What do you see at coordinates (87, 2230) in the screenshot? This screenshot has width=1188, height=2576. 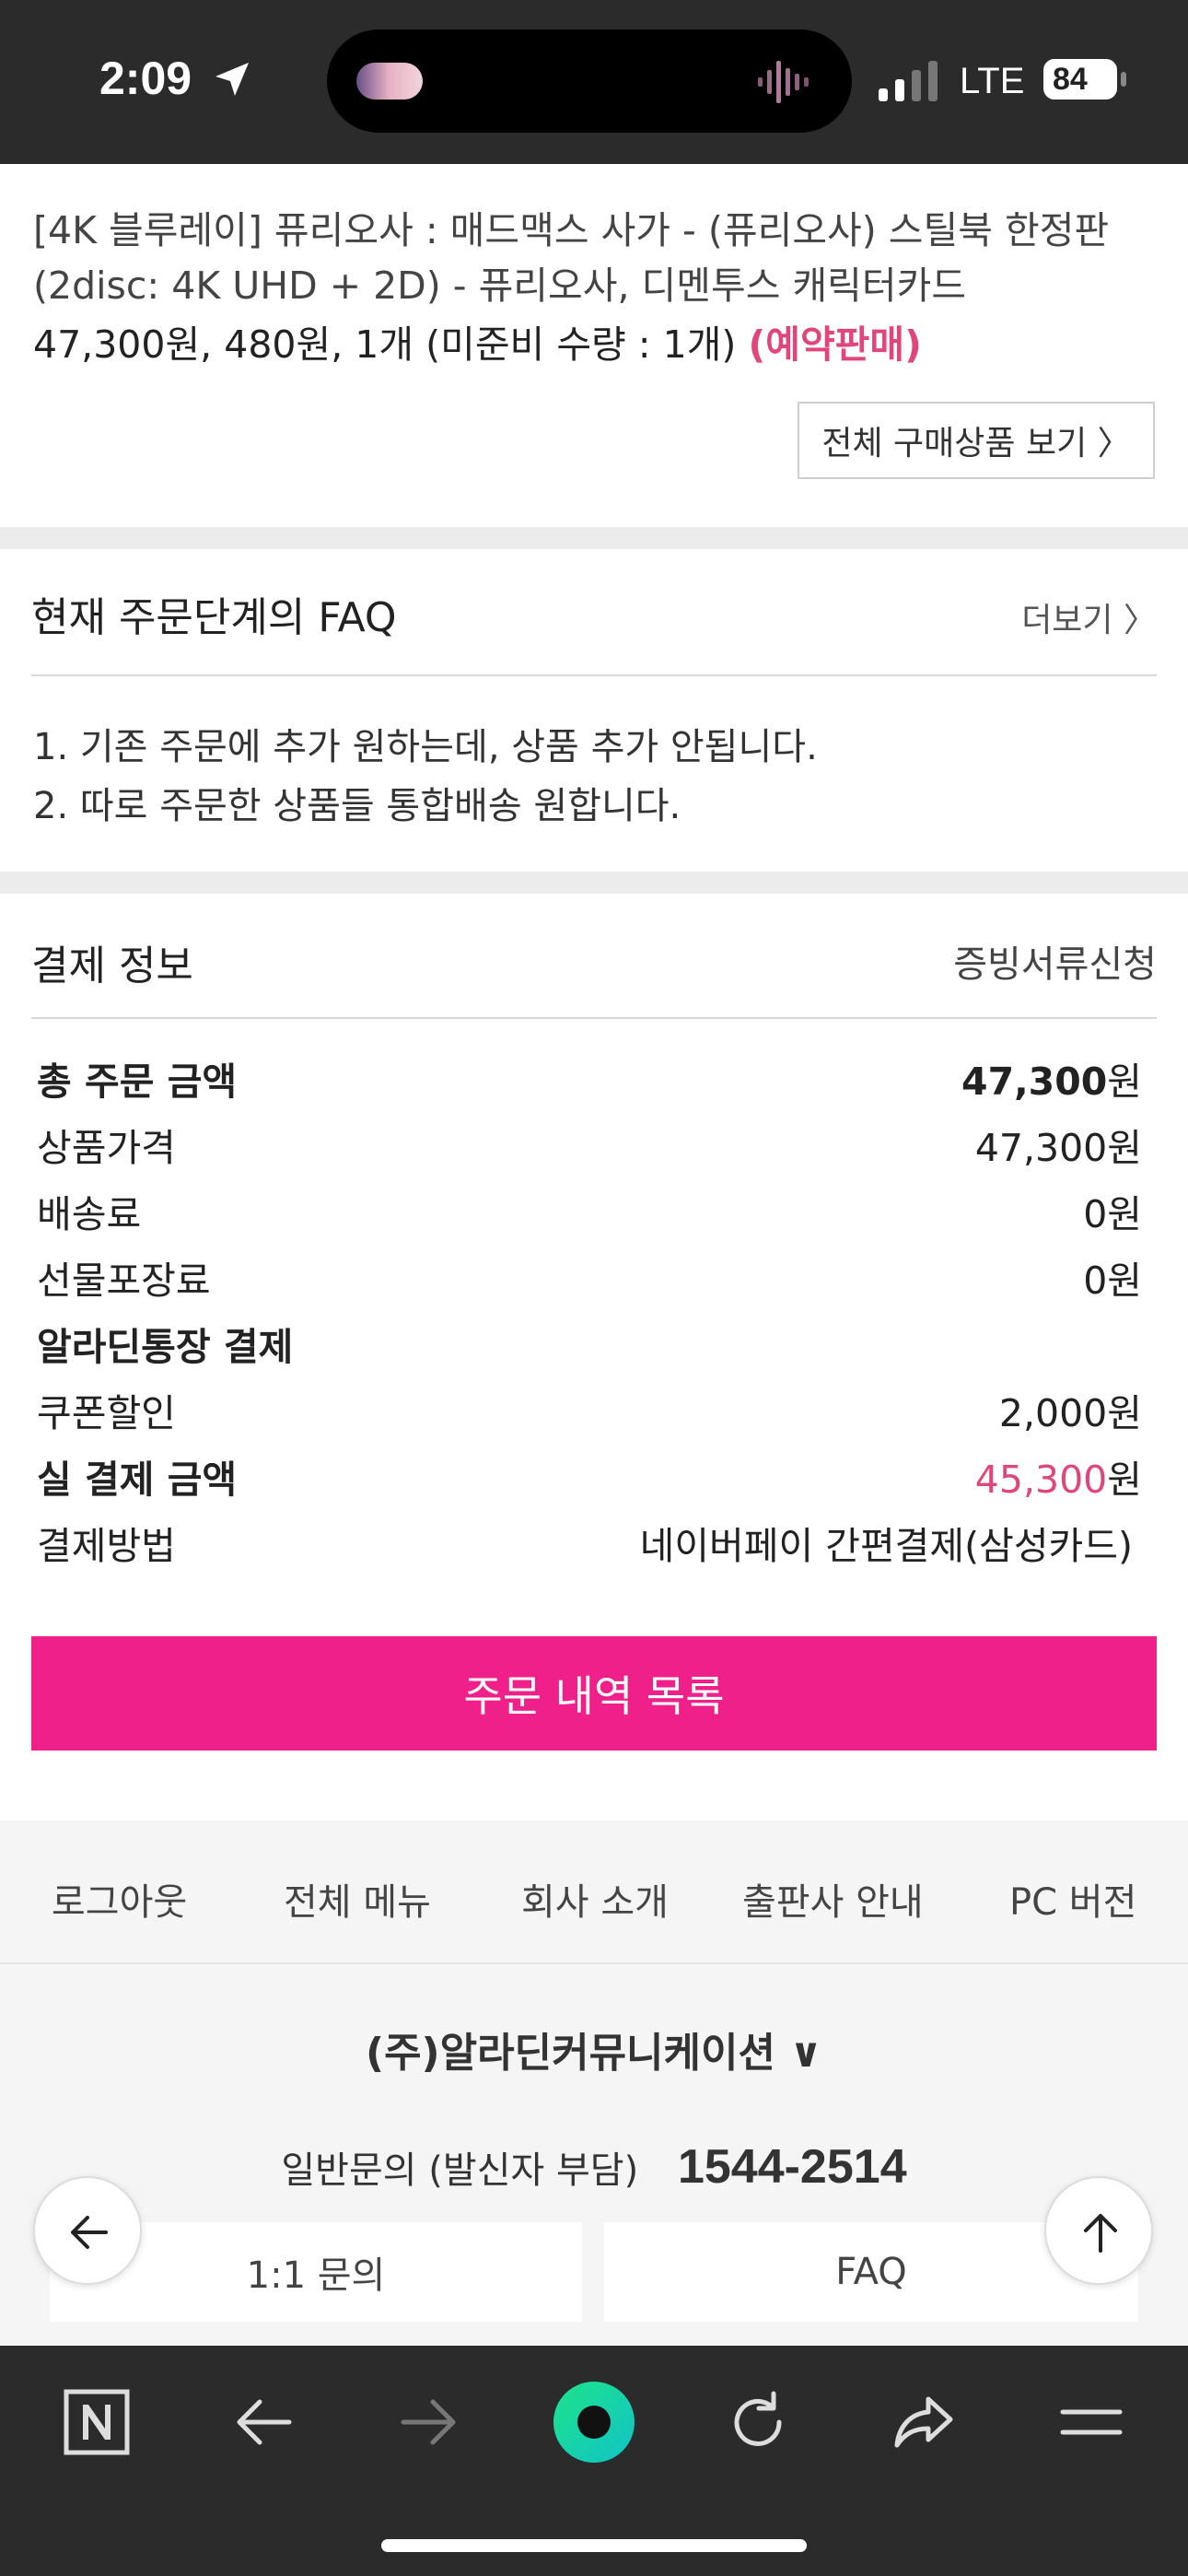 I see `back-arrow-icon` at bounding box center [87, 2230].